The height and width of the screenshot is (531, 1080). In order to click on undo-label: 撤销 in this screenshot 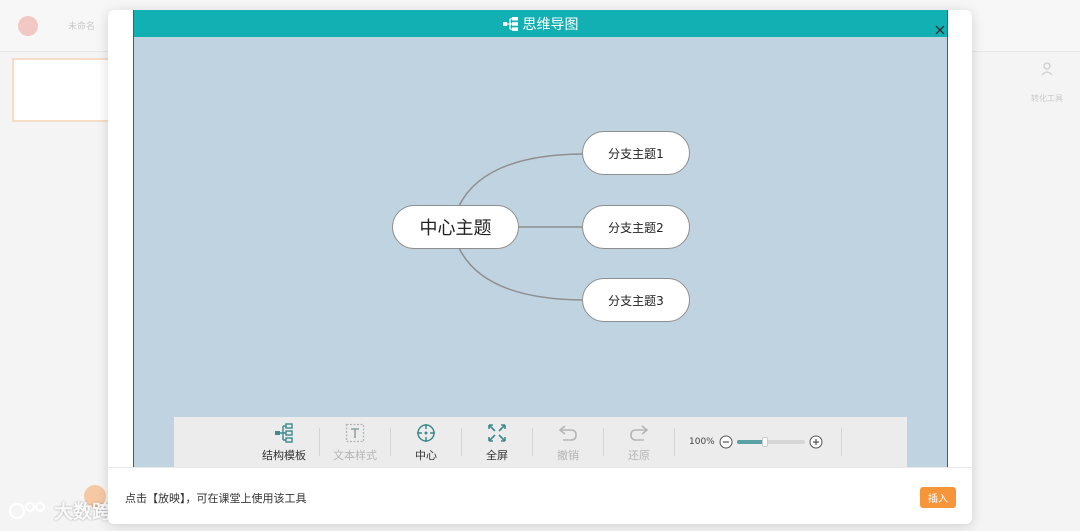, I will do `click(568, 455)`.